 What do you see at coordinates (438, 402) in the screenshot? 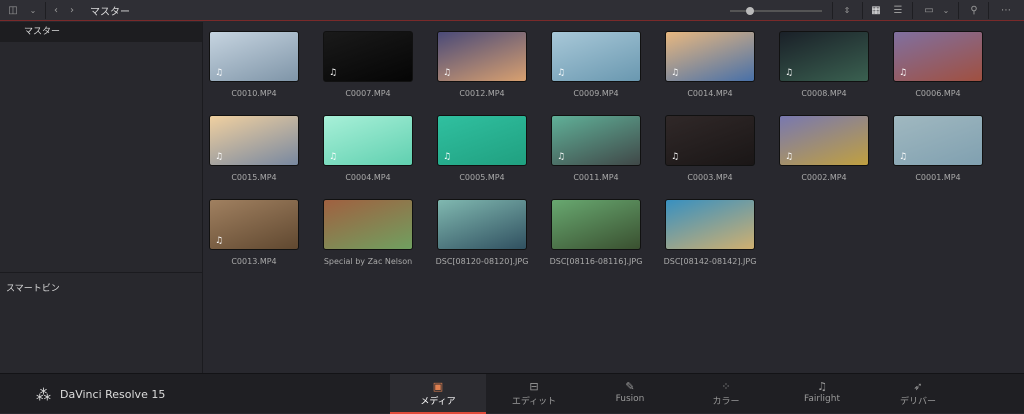
I see `tab-label: メディア` at bounding box center [438, 402].